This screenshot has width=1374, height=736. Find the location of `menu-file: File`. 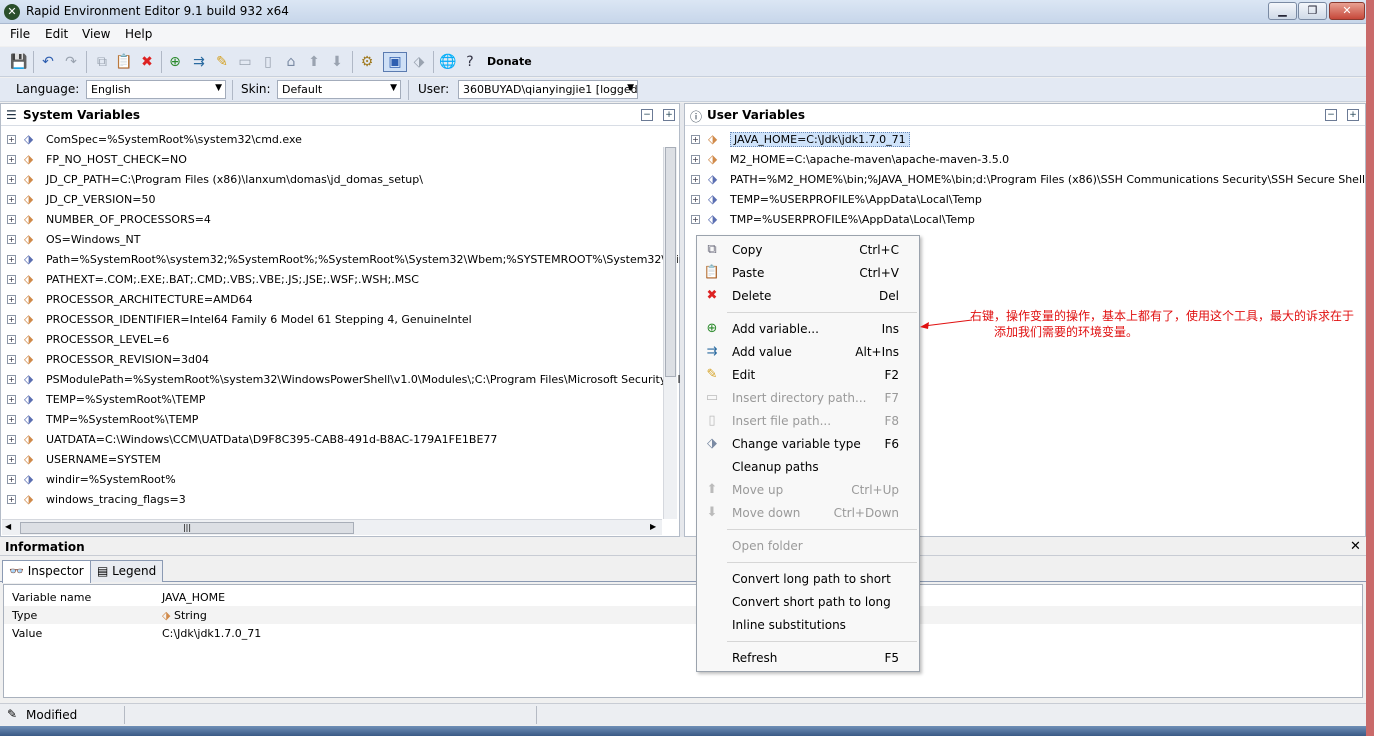

menu-file: File is located at coordinates (20, 34).